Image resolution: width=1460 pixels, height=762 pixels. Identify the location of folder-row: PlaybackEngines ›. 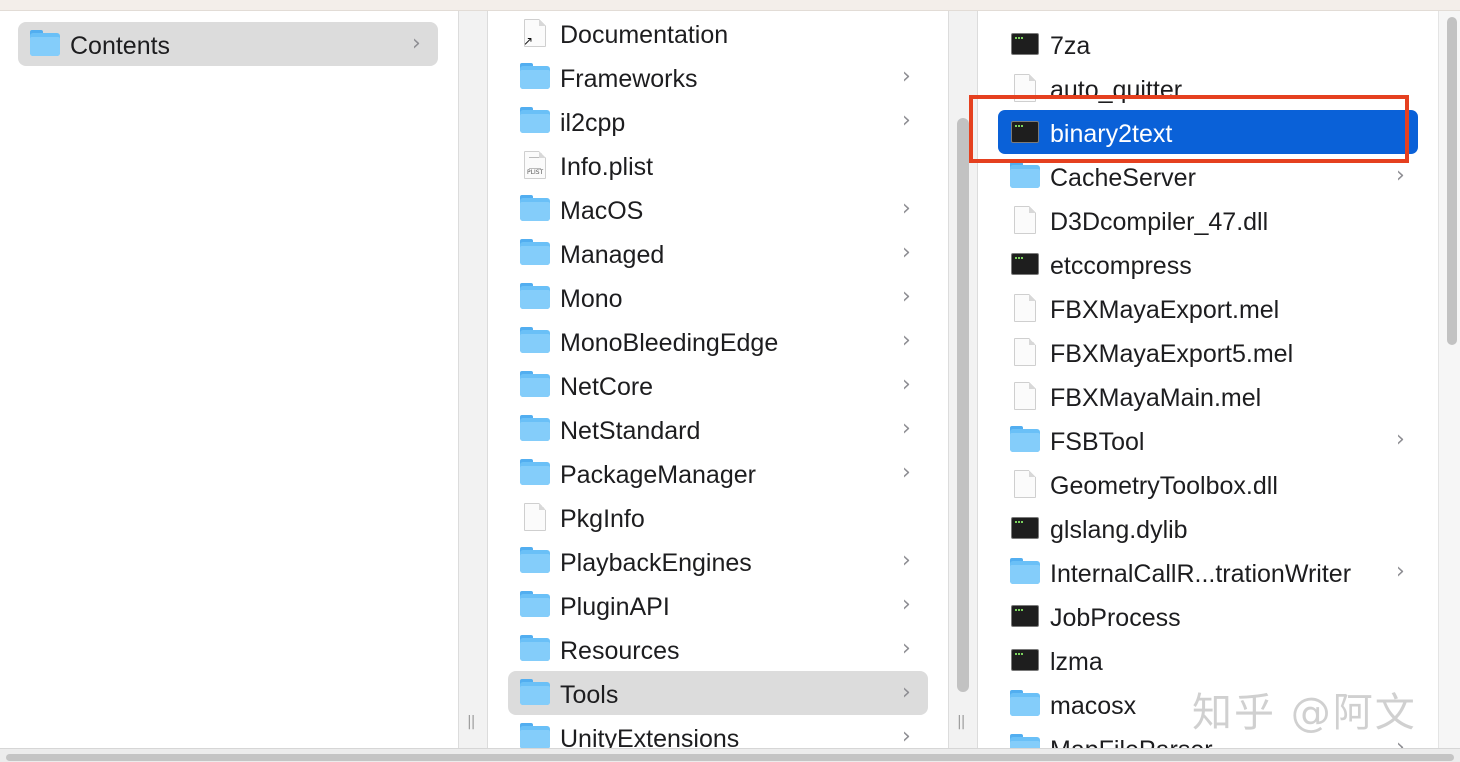
(718, 561).